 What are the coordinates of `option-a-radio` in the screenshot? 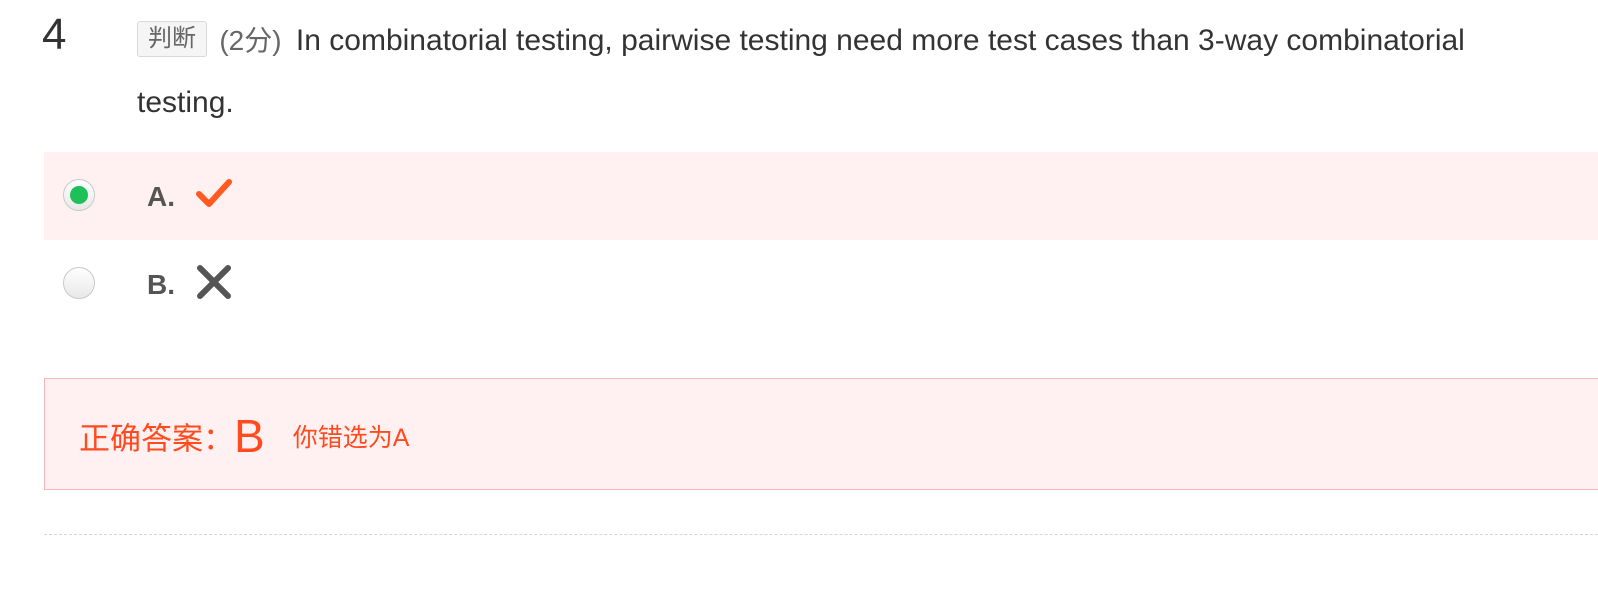 It's located at (79, 195).